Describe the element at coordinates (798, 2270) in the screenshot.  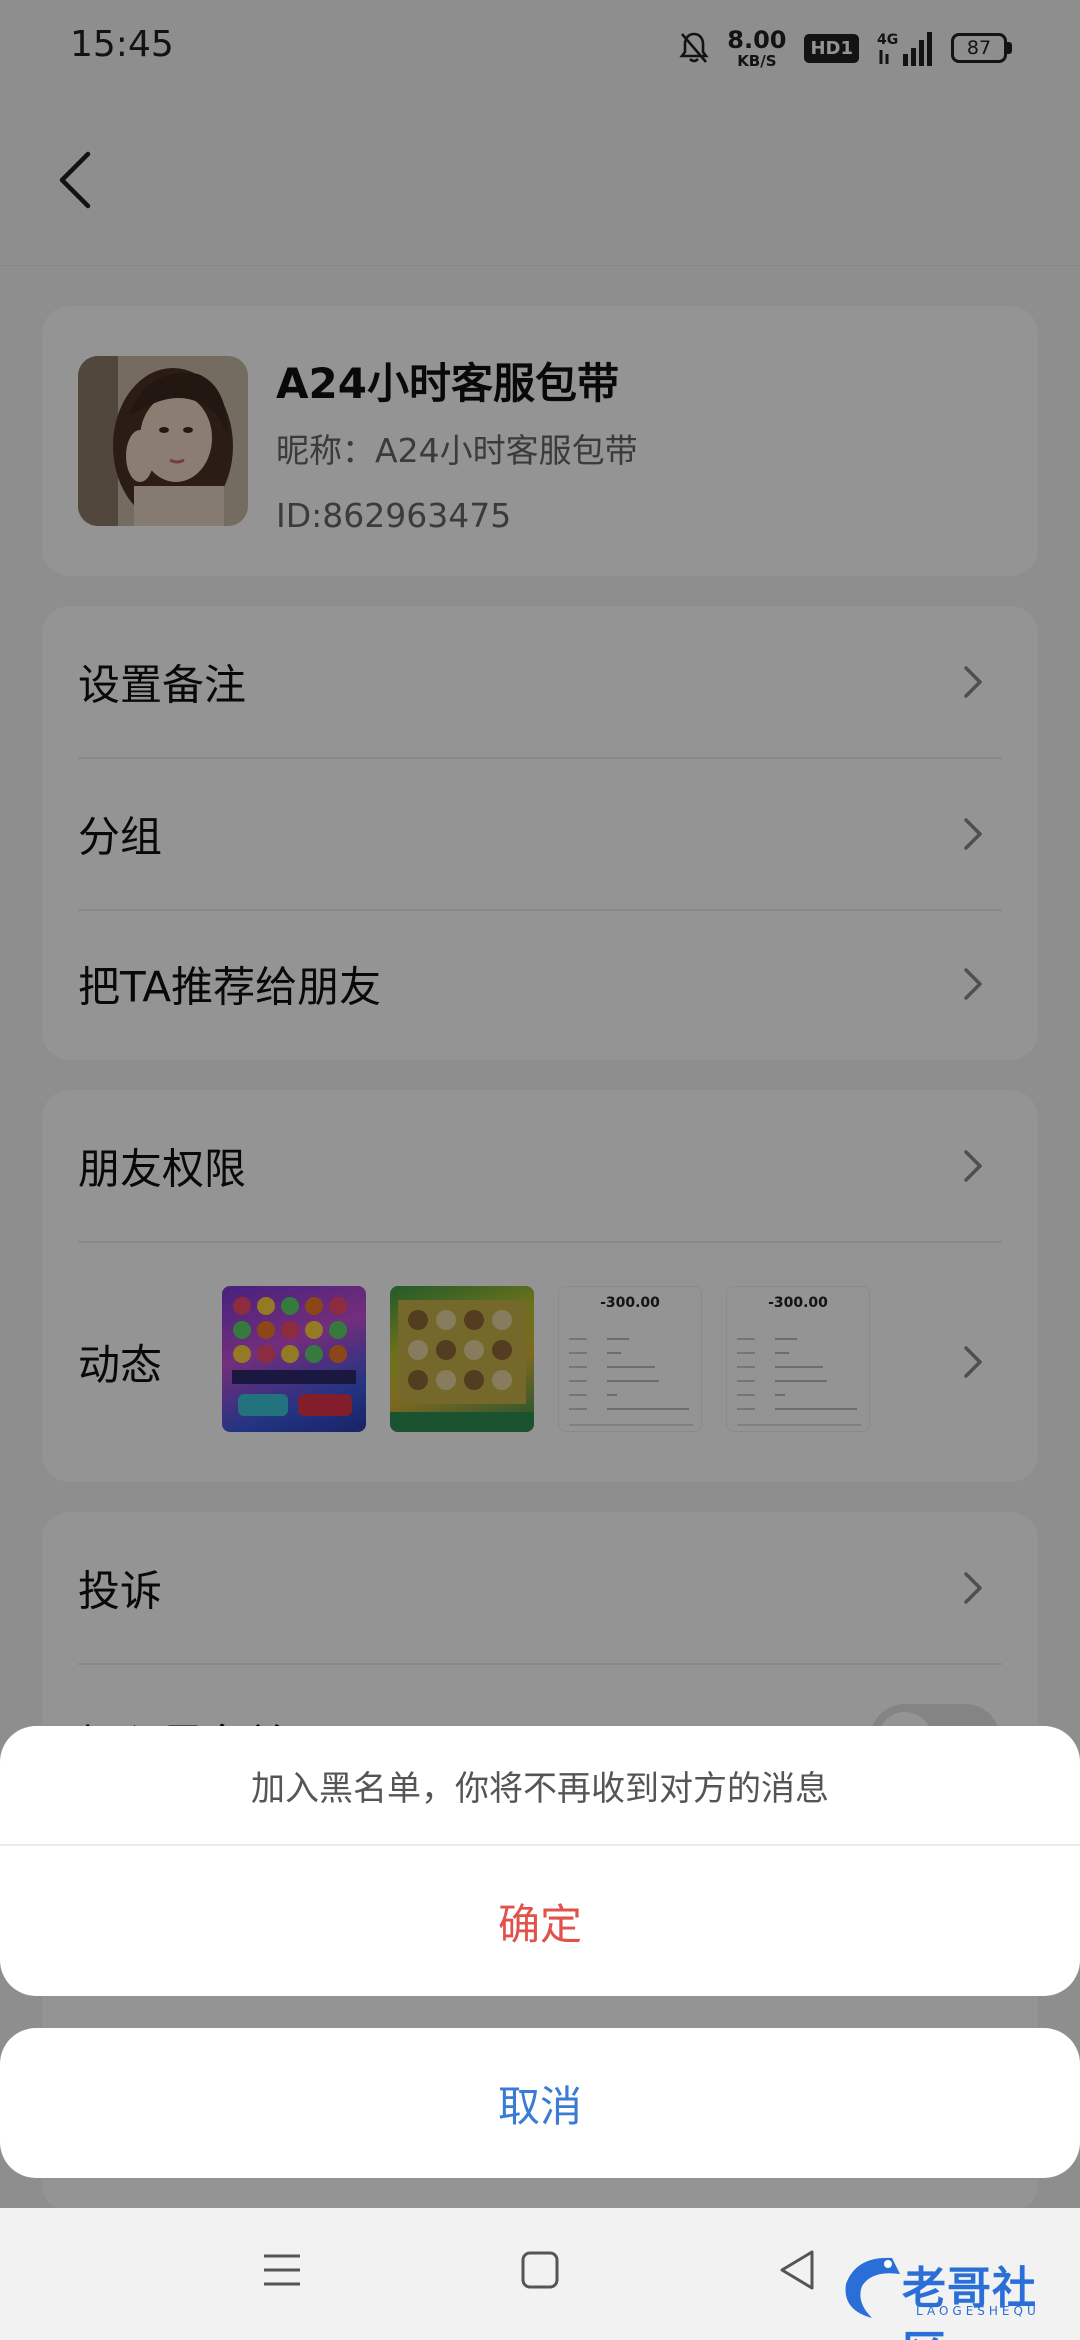
I see `back-triangle-icon` at that location.